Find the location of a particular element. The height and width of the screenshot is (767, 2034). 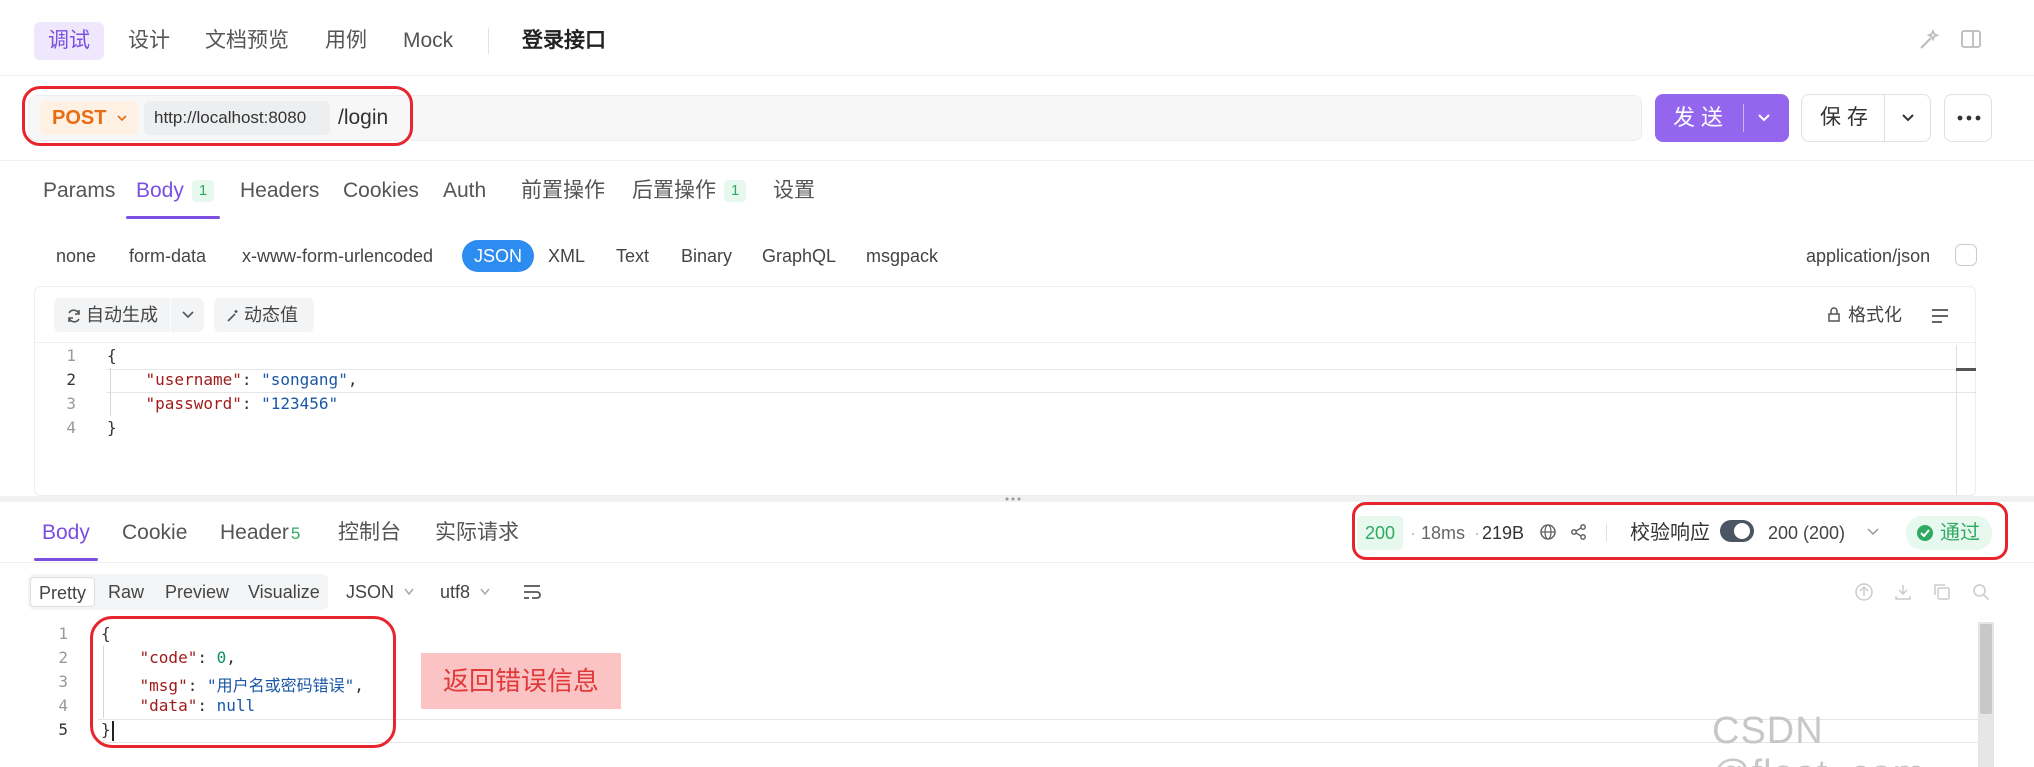

url-highlight-box is located at coordinates (217, 116).